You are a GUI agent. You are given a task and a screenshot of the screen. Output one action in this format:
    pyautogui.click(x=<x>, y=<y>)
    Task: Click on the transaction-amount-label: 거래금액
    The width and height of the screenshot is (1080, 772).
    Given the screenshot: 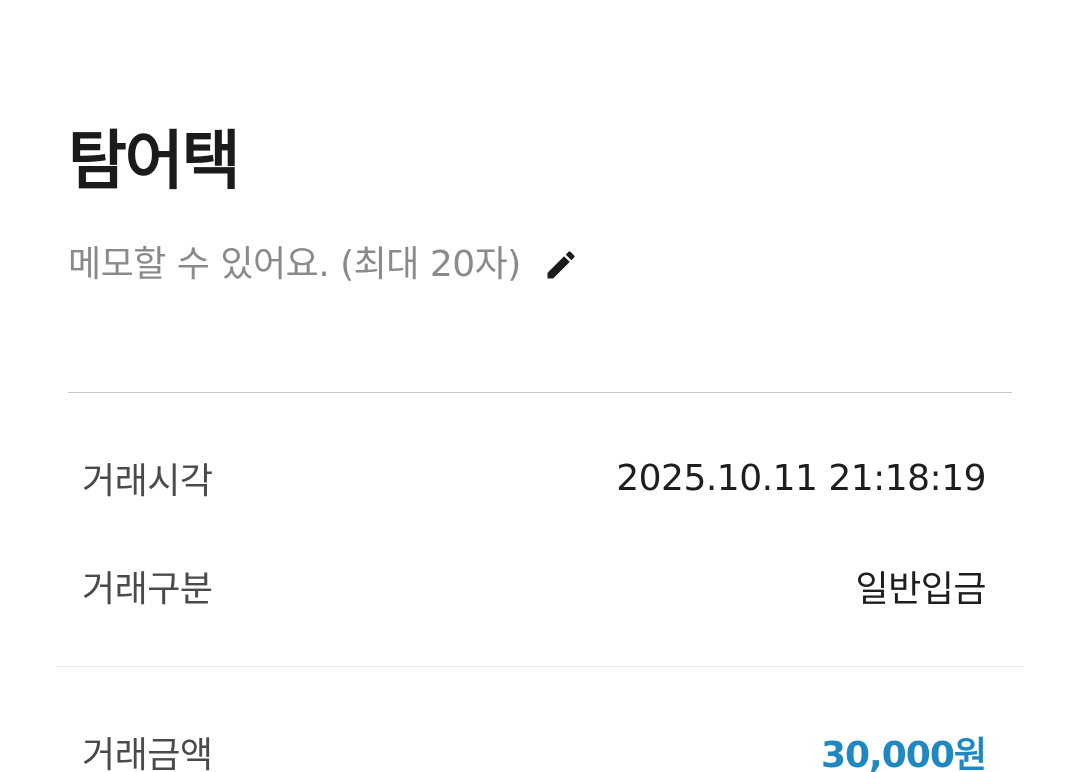 What is the action you would take?
    pyautogui.click(x=147, y=753)
    